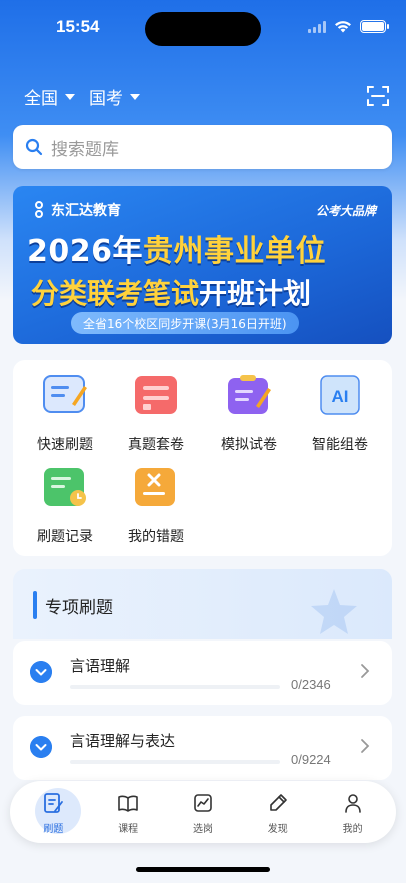 The height and width of the screenshot is (883, 406). I want to click on special-practice-header: 专项刷题, so click(202, 604).